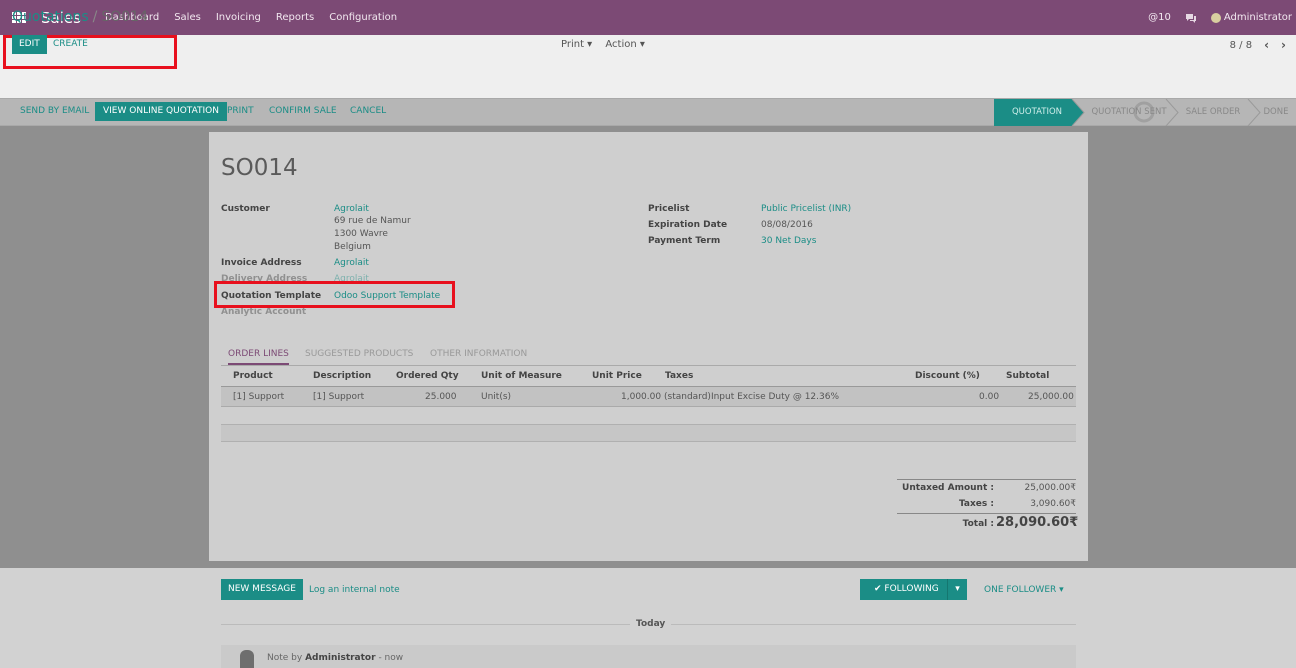  I want to click on action-dropdown: Action ▾, so click(625, 44).